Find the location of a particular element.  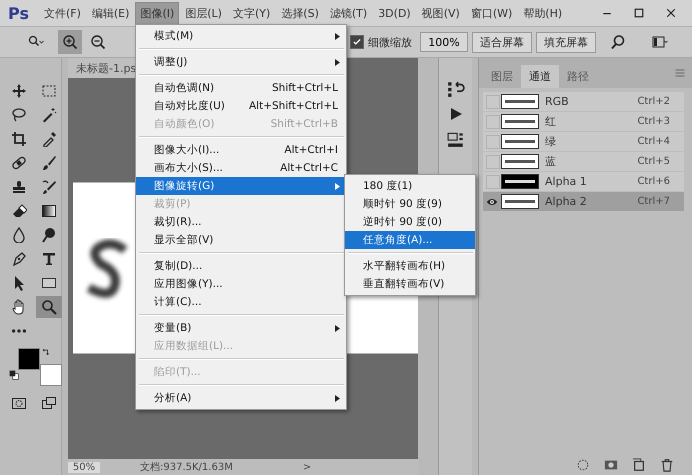

check-icon is located at coordinates (357, 42).